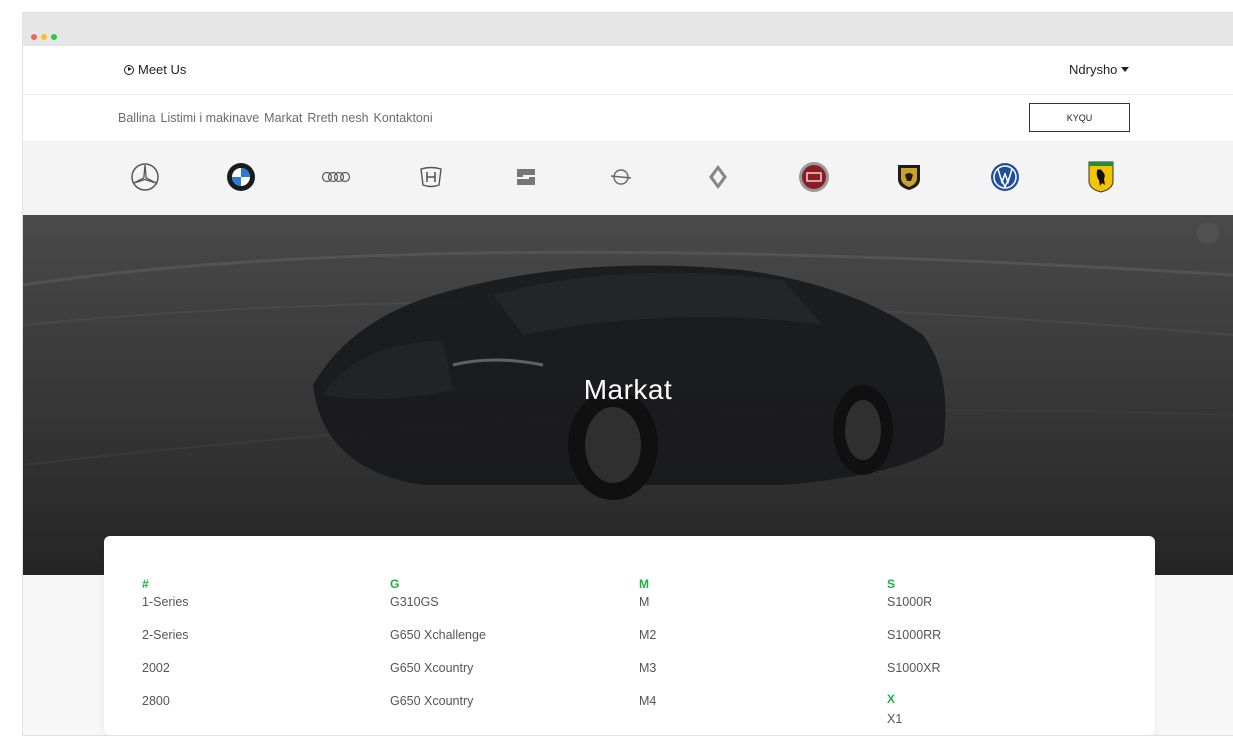 Image resolution: width=1233 pixels, height=738 pixels. Describe the element at coordinates (1101, 177) in the screenshot. I see `ferrari-icon` at that location.